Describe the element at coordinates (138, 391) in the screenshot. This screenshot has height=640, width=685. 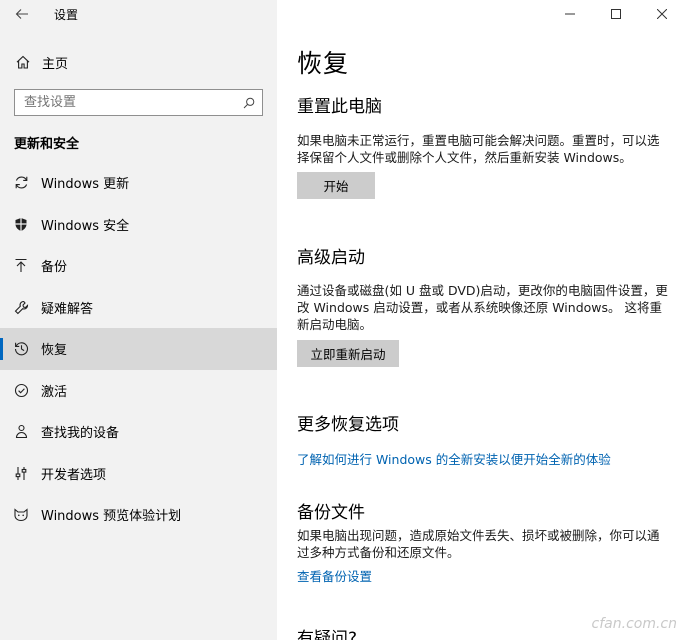
I see `sidebar-item-activation: 激活` at that location.